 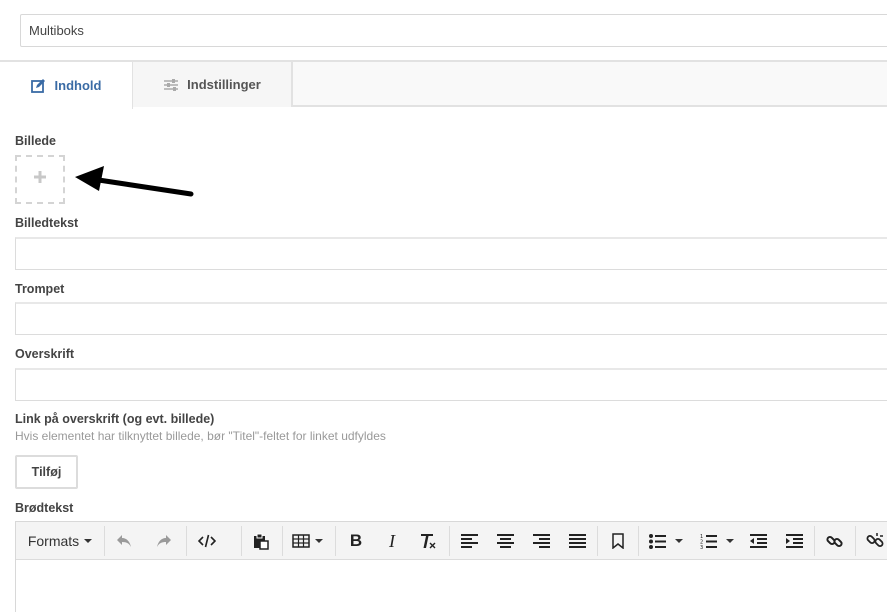 What do you see at coordinates (701, 547) in the screenshot?
I see `svg-text: 3` at bounding box center [701, 547].